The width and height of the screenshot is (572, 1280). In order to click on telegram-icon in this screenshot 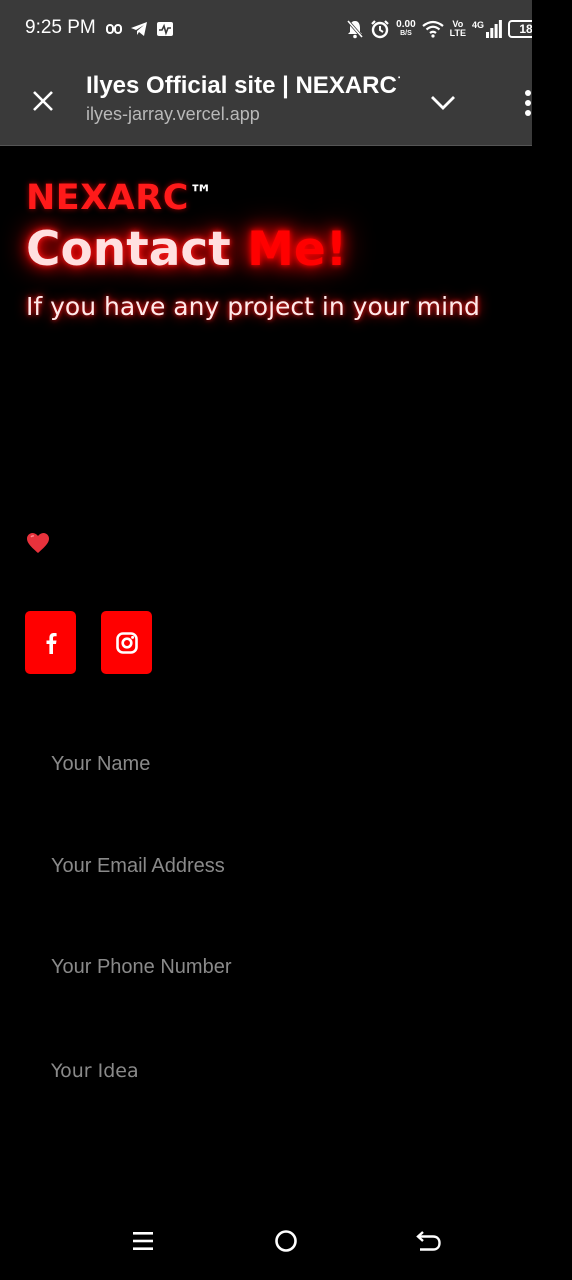, I will do `click(139, 29)`.